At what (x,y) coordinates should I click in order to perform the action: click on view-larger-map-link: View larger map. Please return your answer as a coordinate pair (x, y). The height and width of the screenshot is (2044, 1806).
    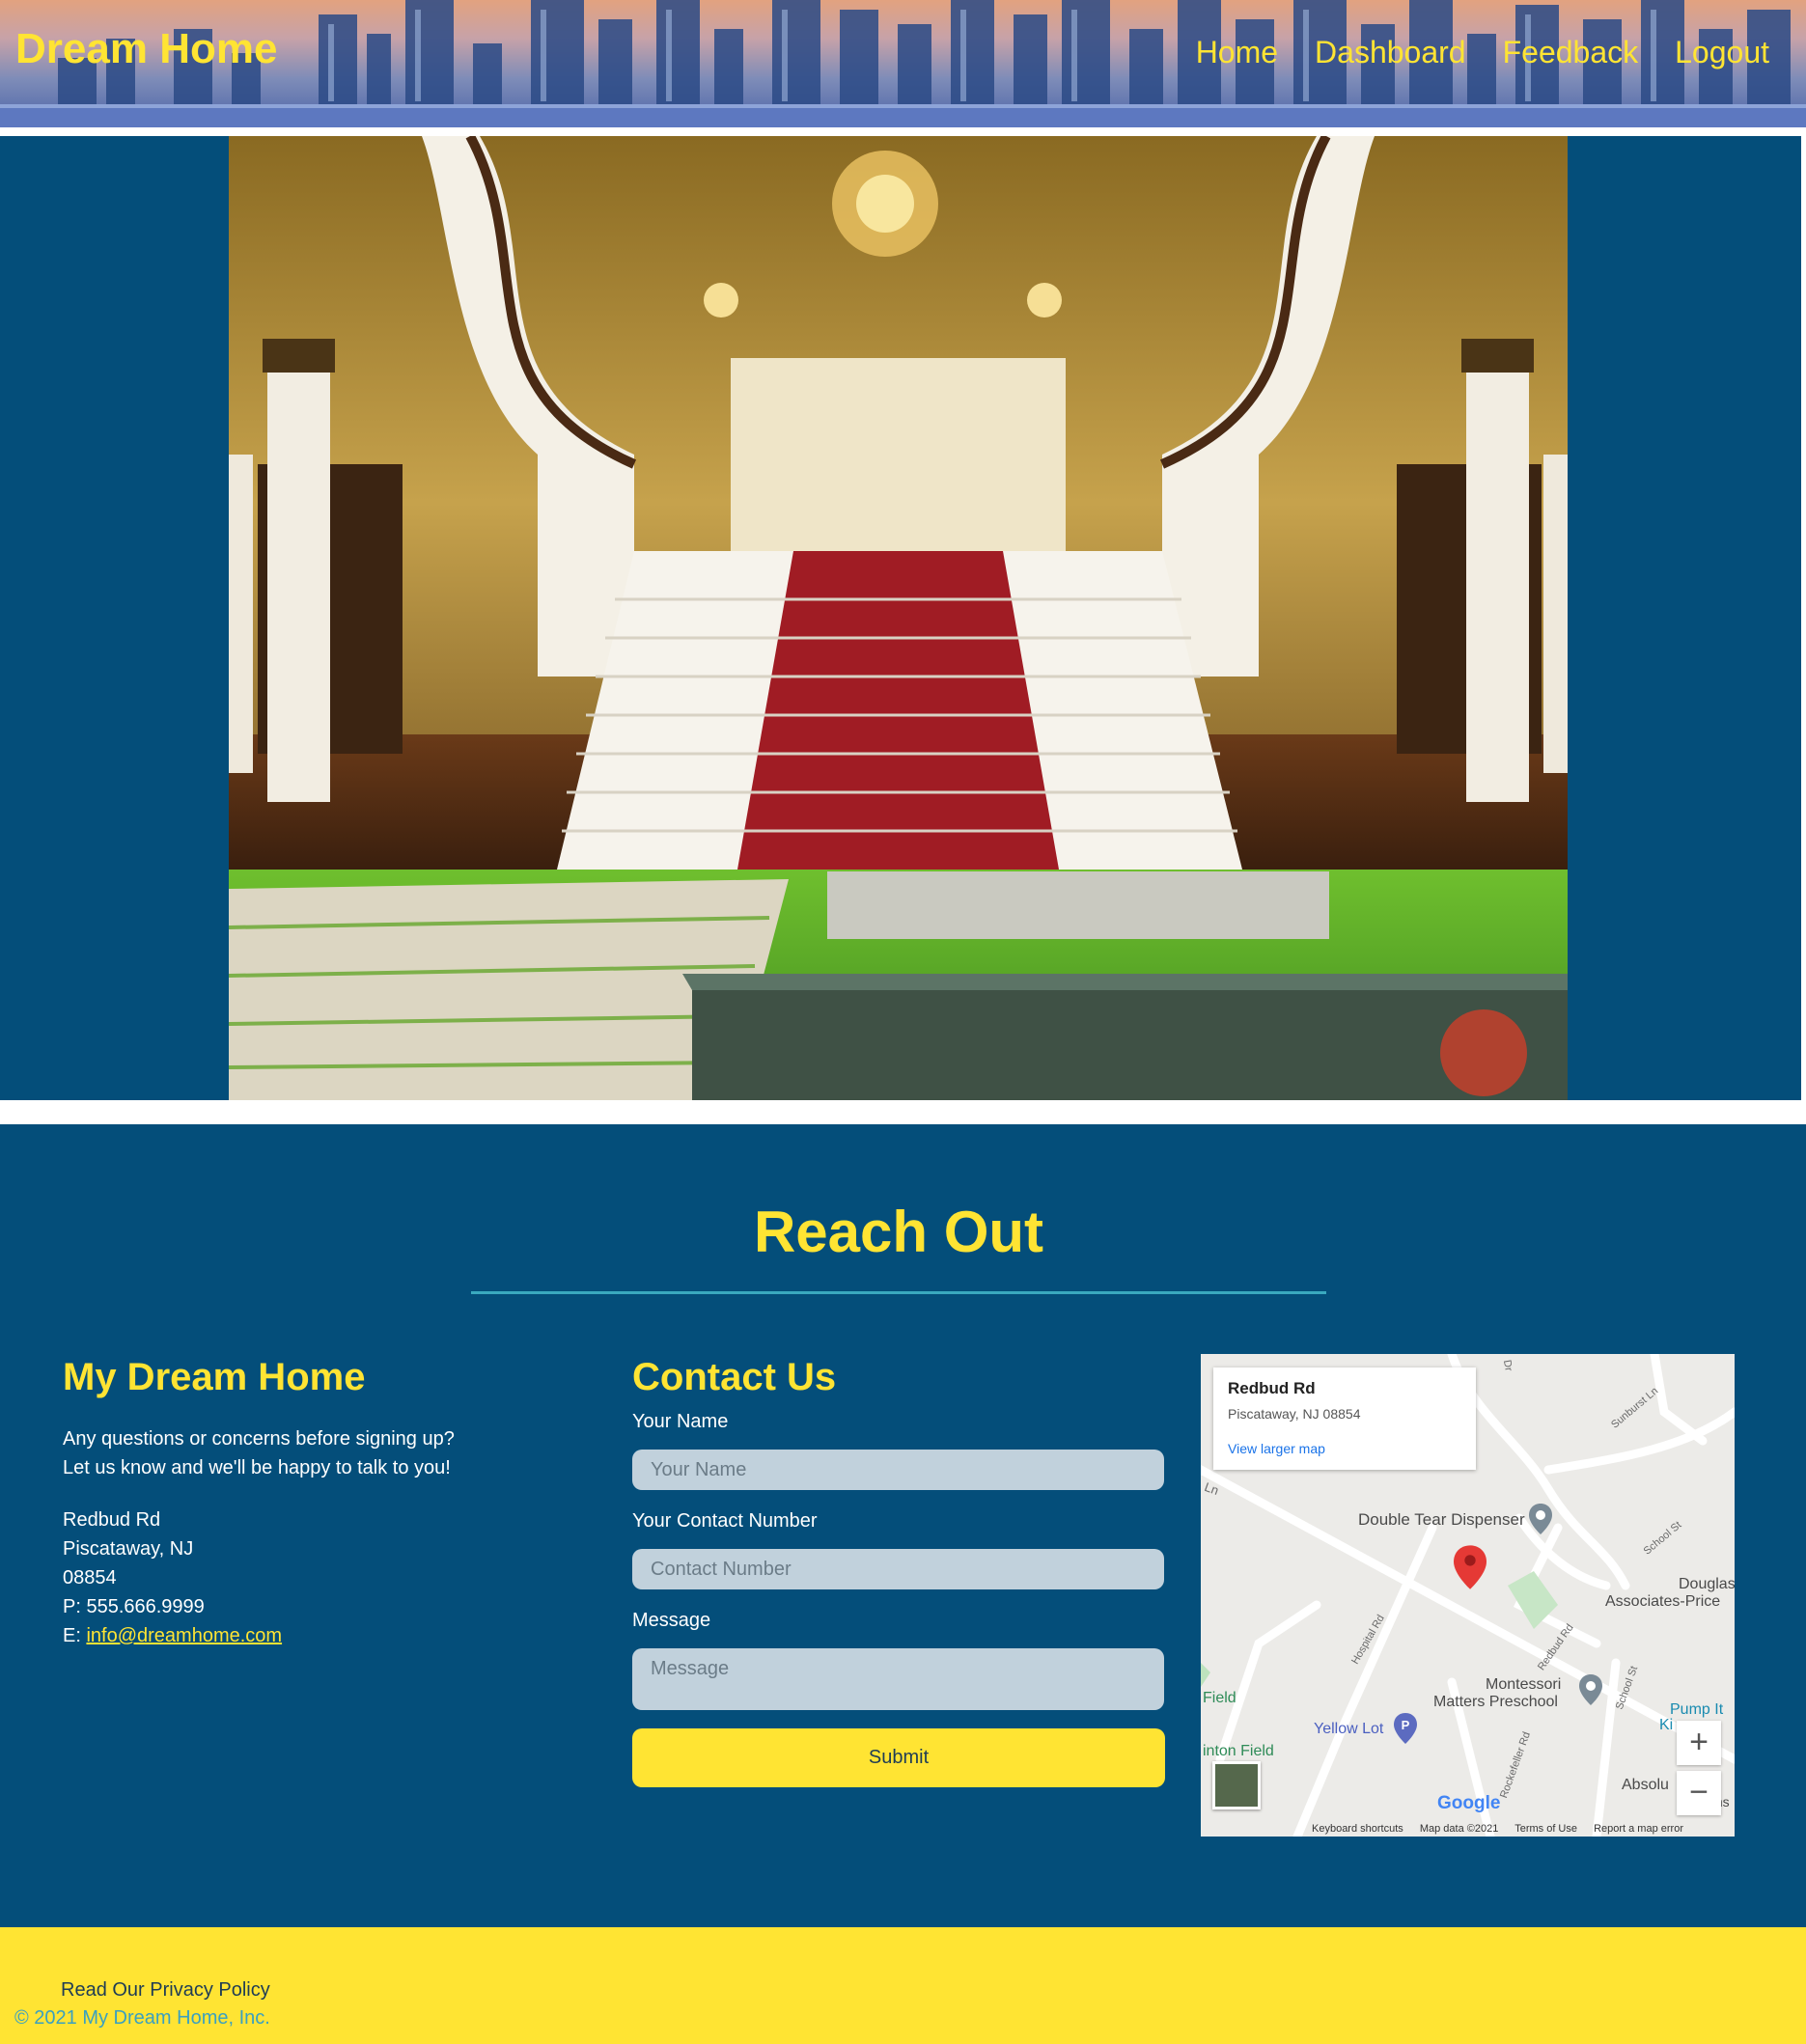
    Looking at the image, I should click on (1344, 1449).